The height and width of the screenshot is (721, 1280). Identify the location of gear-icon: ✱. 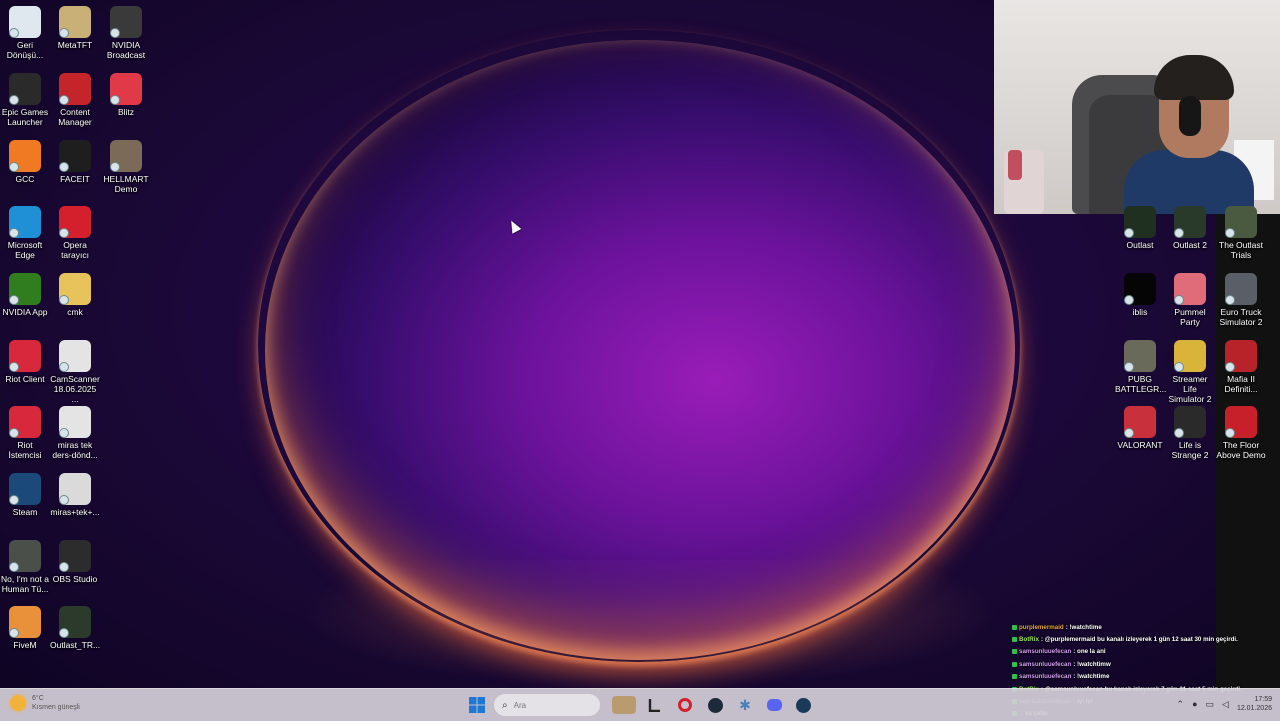
(745, 704).